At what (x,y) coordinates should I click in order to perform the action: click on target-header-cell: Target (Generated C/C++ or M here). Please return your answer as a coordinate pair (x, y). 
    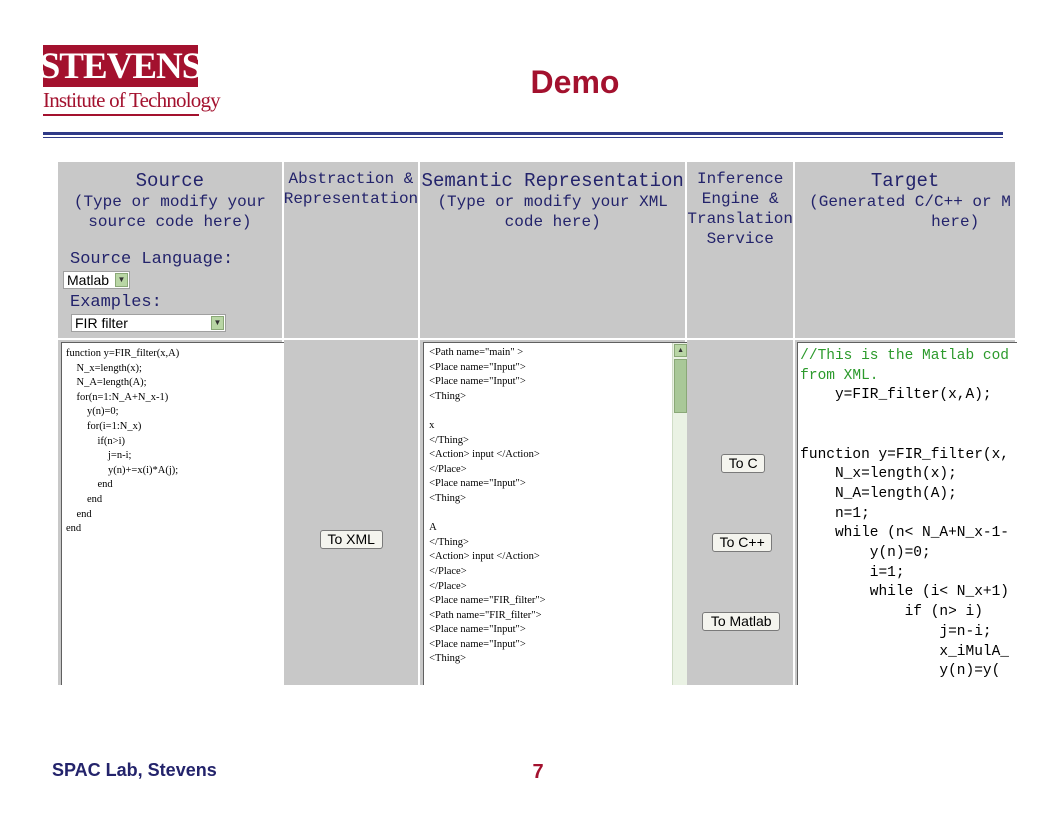
    Looking at the image, I should click on (905, 250).